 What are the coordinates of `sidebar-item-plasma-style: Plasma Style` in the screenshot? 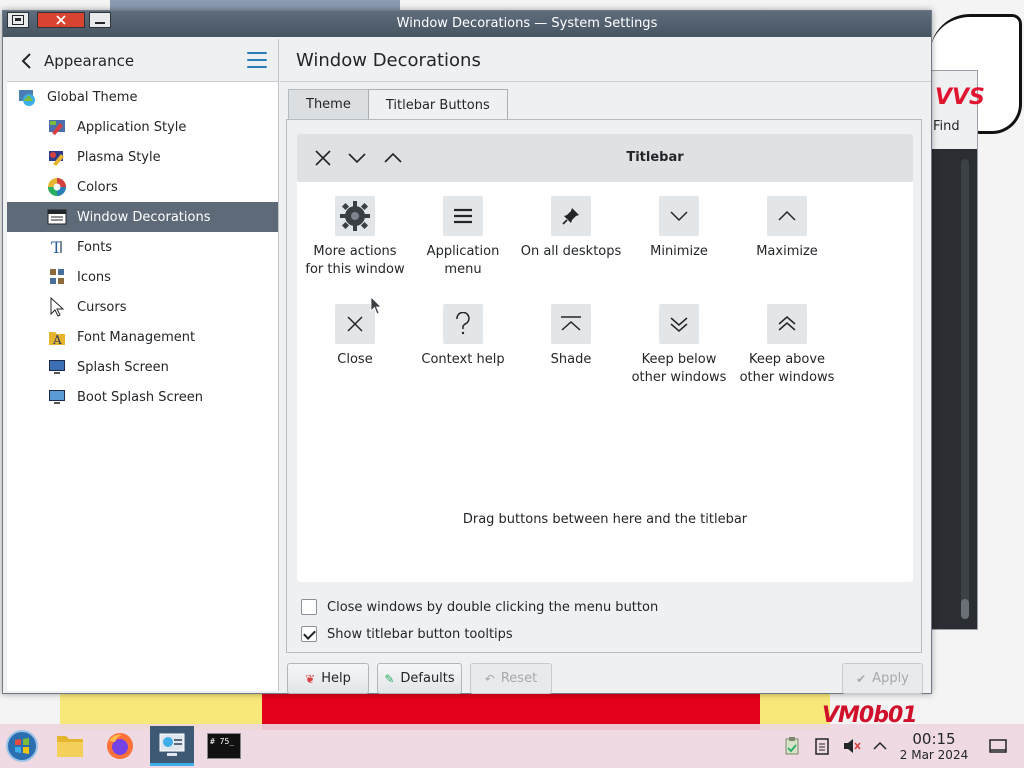 It's located at (142, 157).